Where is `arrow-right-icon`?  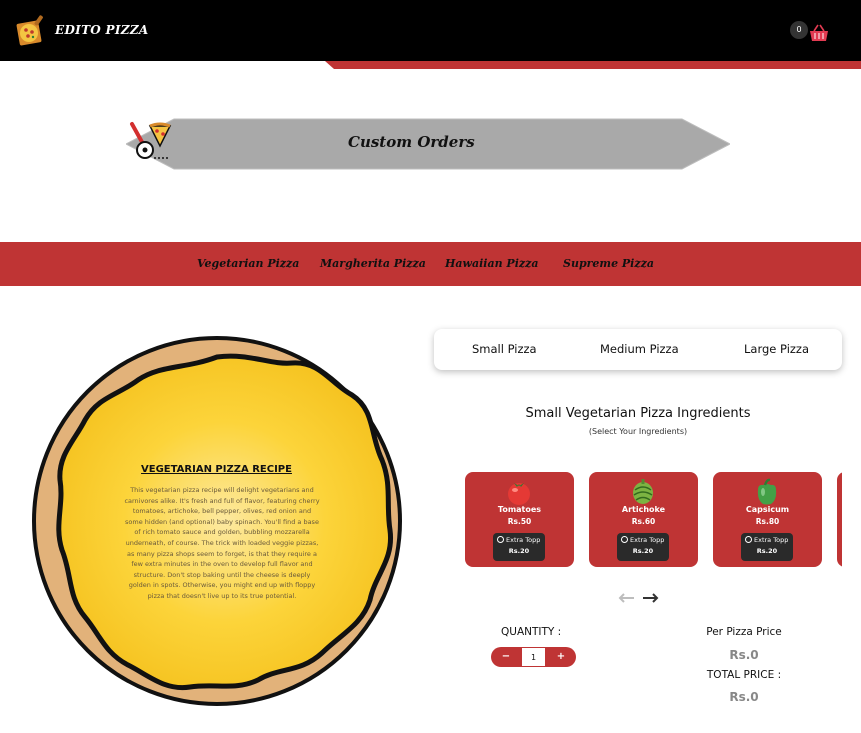
arrow-right-icon is located at coordinates (650, 598).